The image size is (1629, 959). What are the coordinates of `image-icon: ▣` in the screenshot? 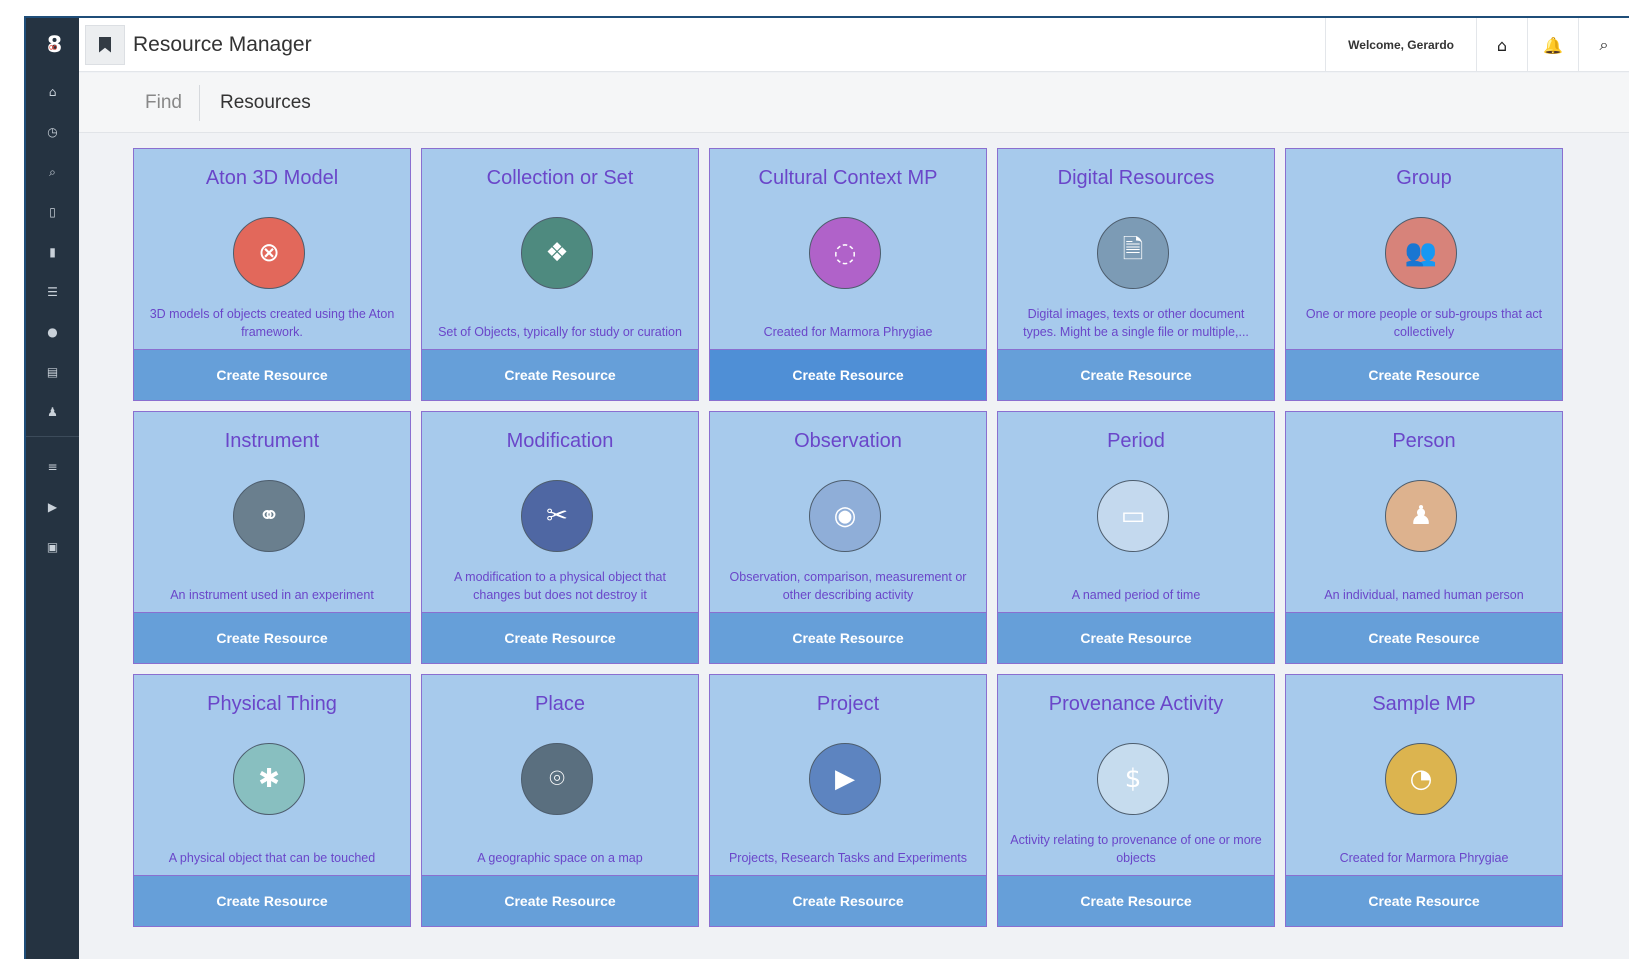 It's located at (52, 547).